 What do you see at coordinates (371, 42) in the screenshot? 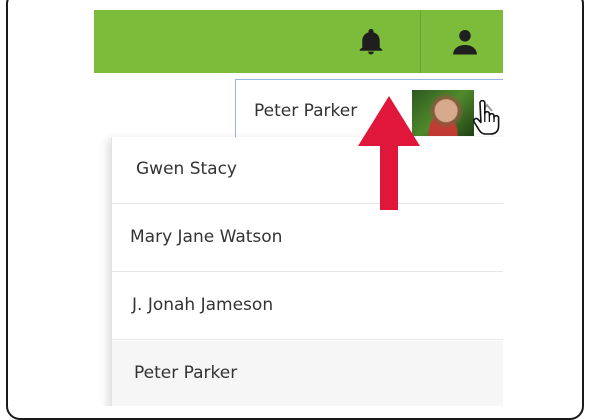
I see `bell-icon` at bounding box center [371, 42].